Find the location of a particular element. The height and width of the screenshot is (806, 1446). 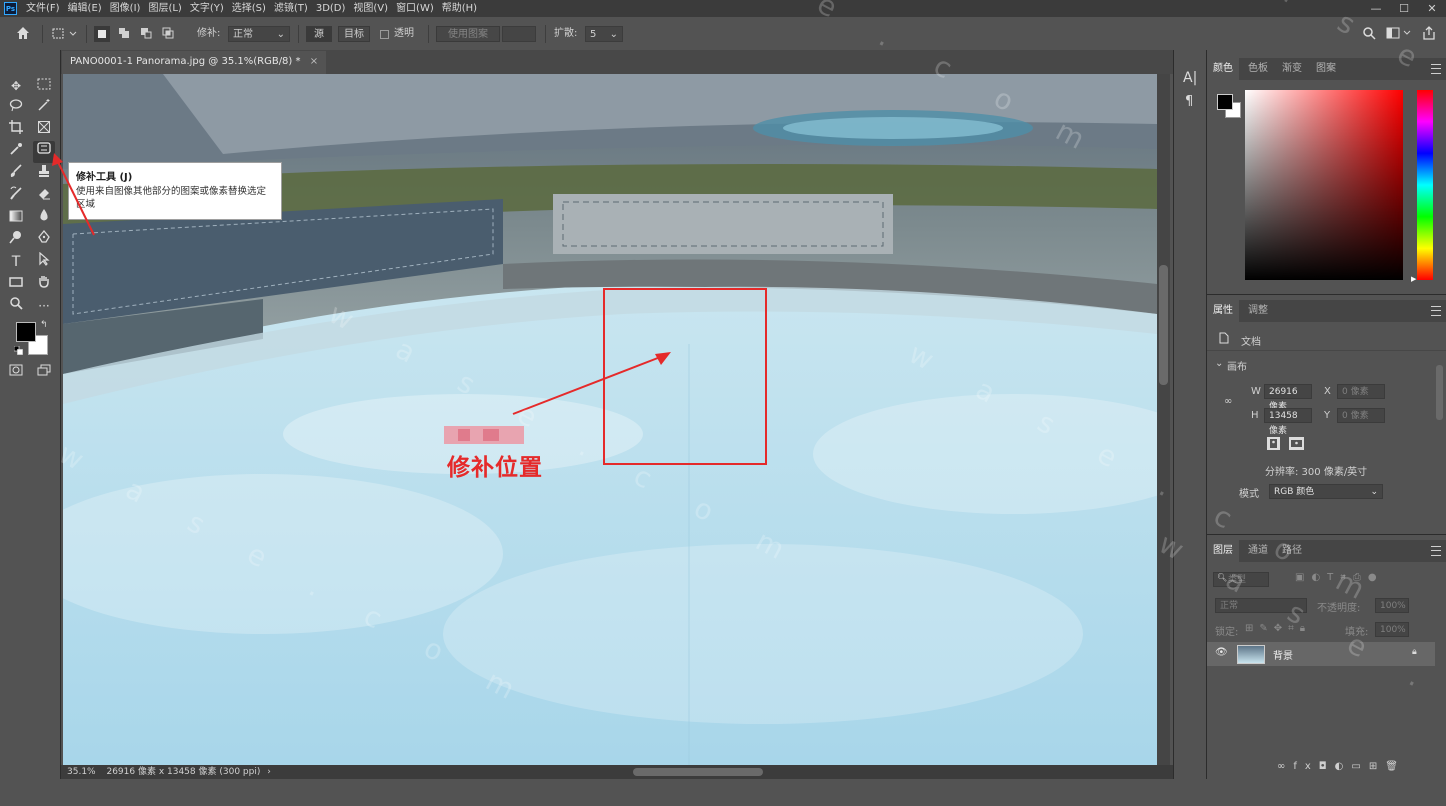

tab-adjustments: 调整 is located at coordinates (1258, 311).